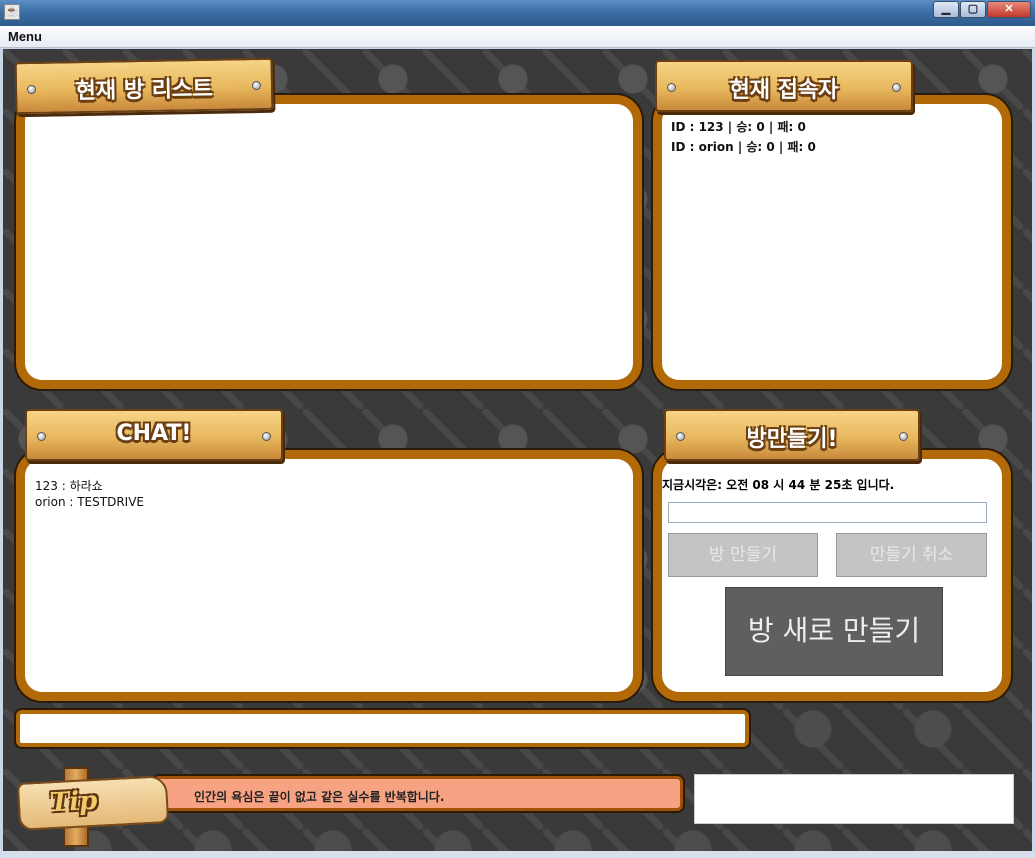 This screenshot has height=858, width=1035. Describe the element at coordinates (319, 797) in the screenshot. I see `tip-text: 인간의 욕심은 끝이 없고 같은 실수를 반복합니다.` at that location.